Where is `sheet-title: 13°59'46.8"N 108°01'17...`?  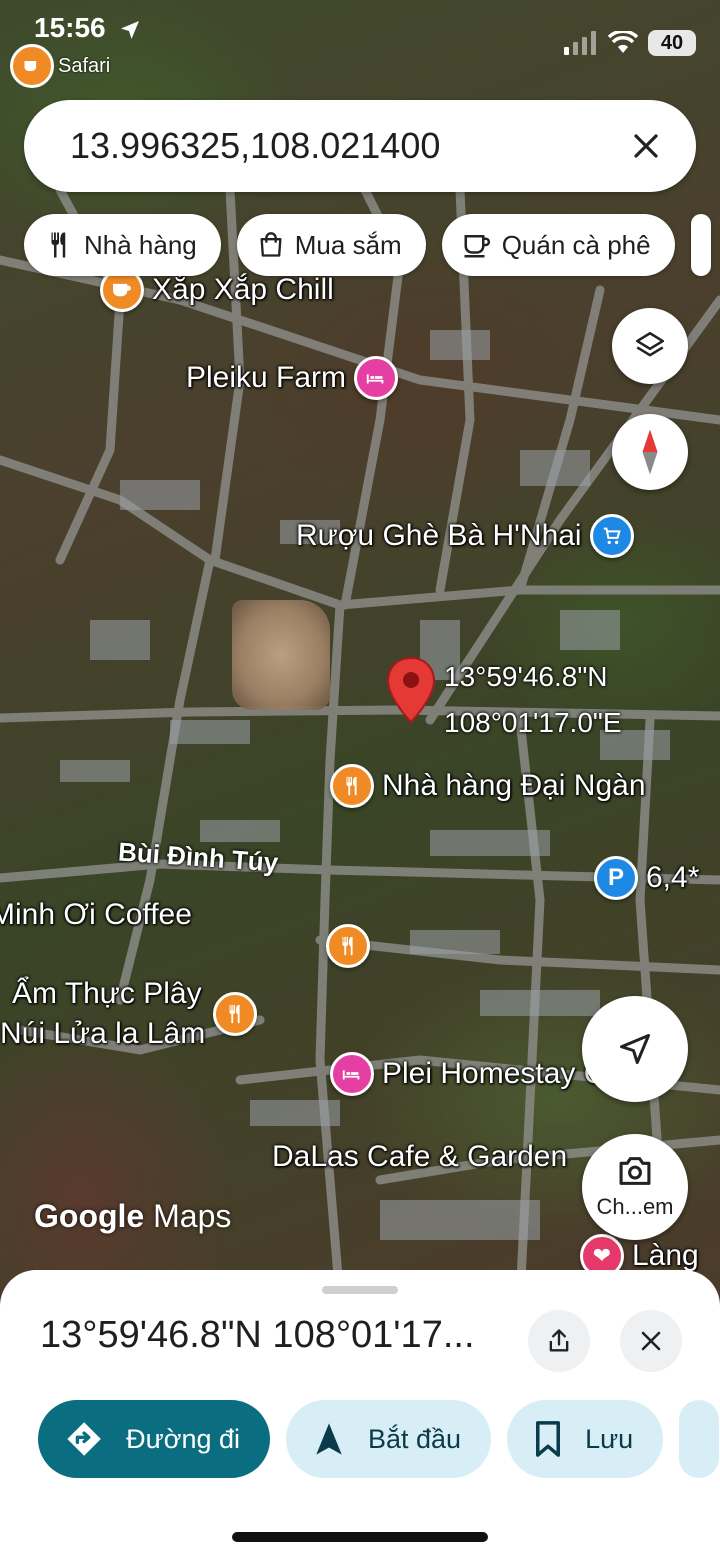 sheet-title: 13°59'46.8"N 108°01'17... is located at coordinates (257, 1335).